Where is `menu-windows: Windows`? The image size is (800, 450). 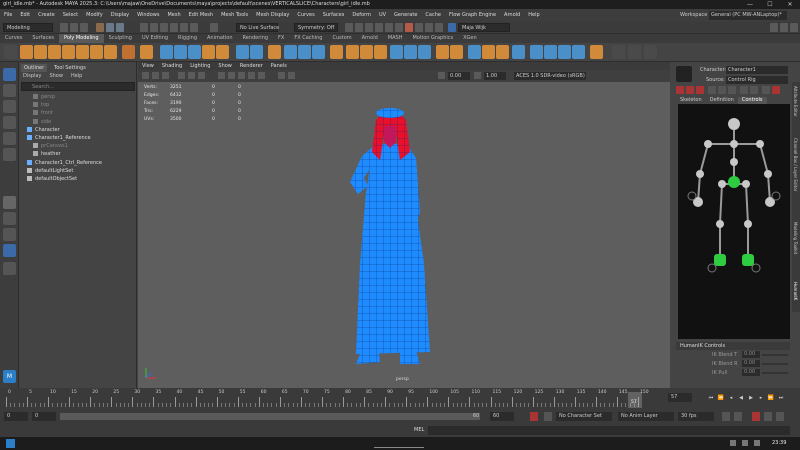 menu-windows: Windows is located at coordinates (148, 15).